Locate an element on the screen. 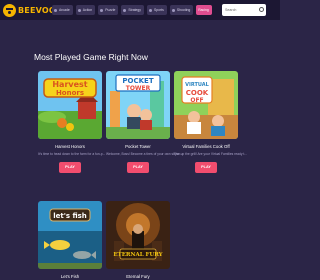 Image resolution: width=320 pixels, height=280 pixels. harvest-honors-art: Harvest Honors is located at coordinates (70, 105).